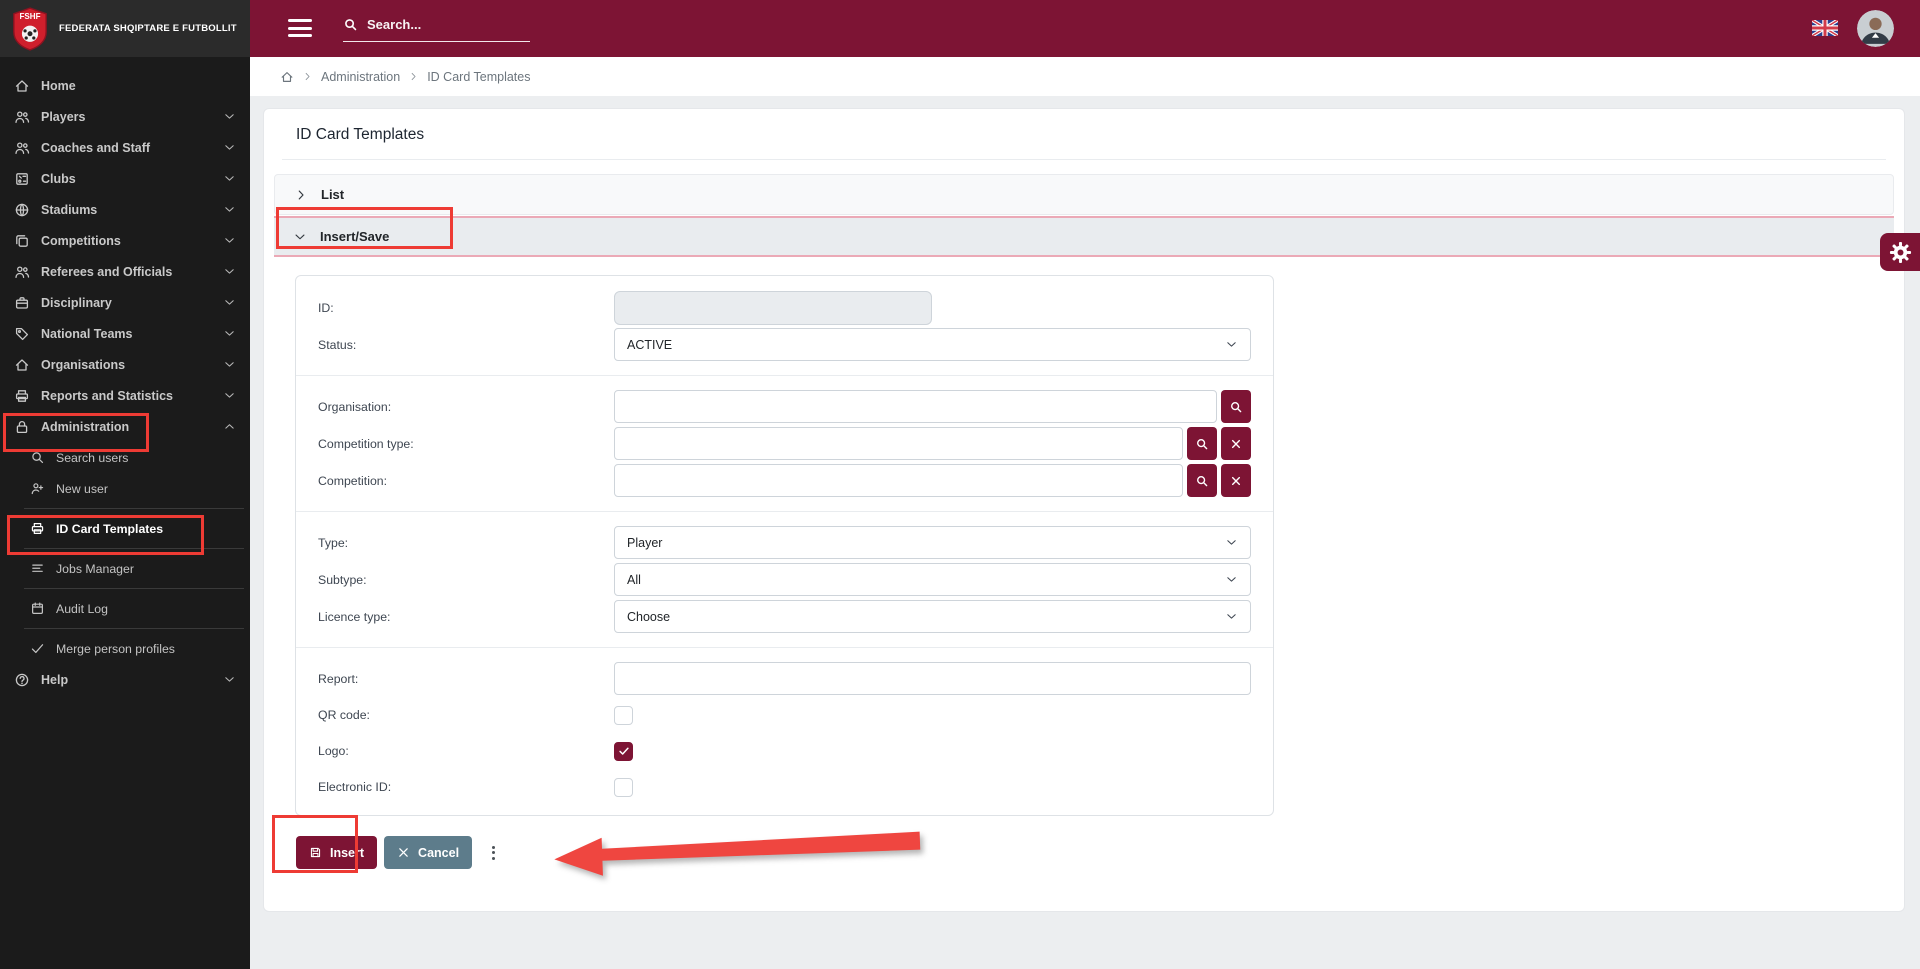 The width and height of the screenshot is (1920, 969). Describe the element at coordinates (623, 787) in the screenshot. I see `electronic-id-checkbox` at that location.